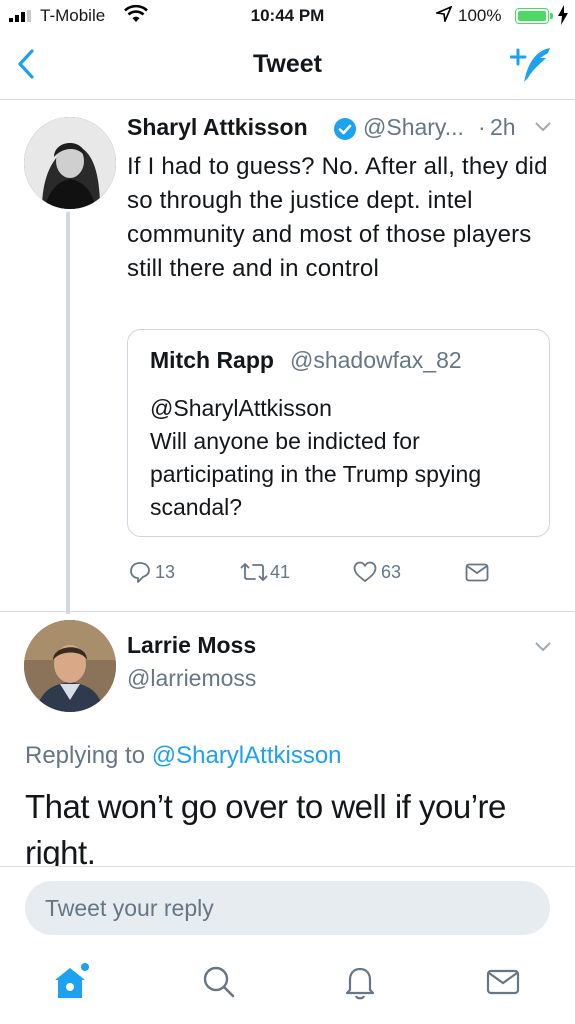  What do you see at coordinates (287, 99) in the screenshot?
I see `nav-divider` at bounding box center [287, 99].